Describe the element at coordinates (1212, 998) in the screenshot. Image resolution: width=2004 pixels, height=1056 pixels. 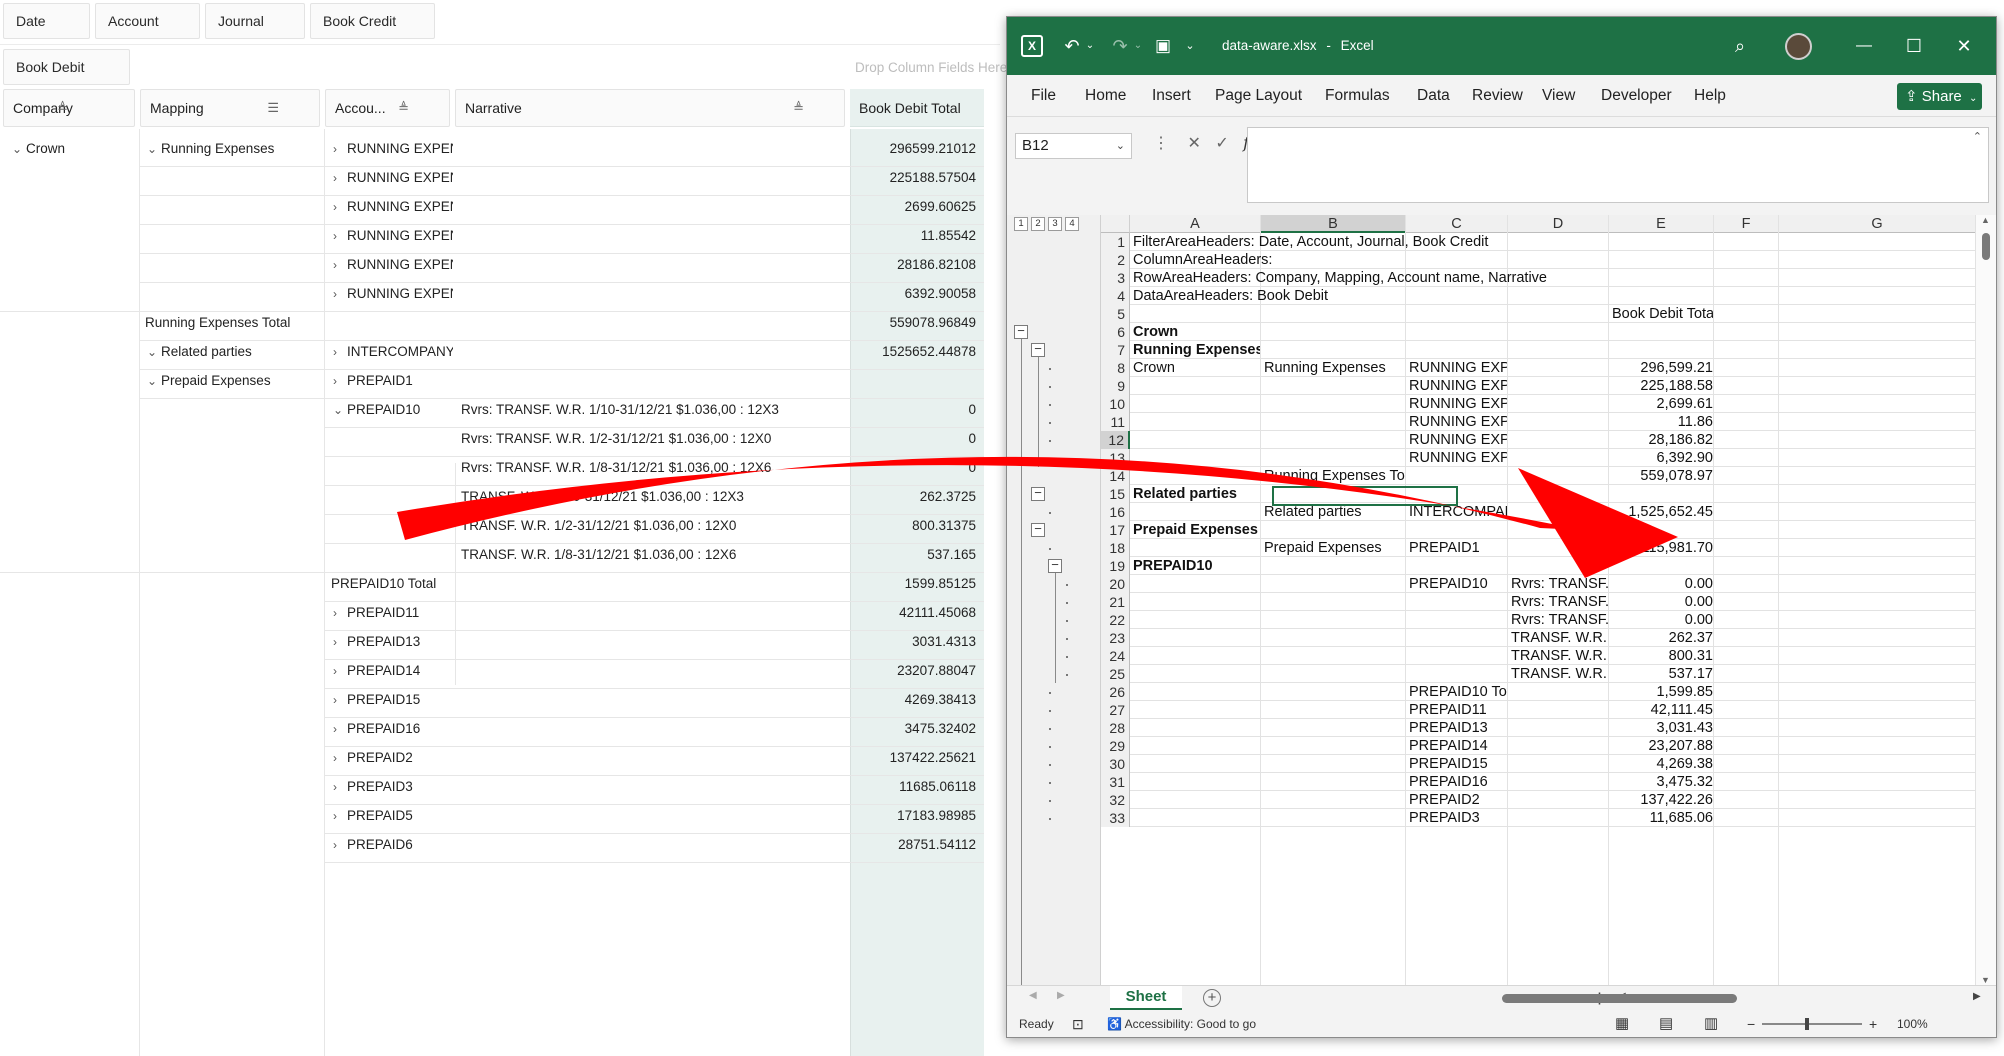
I see `add-sheet-icon: +` at that location.